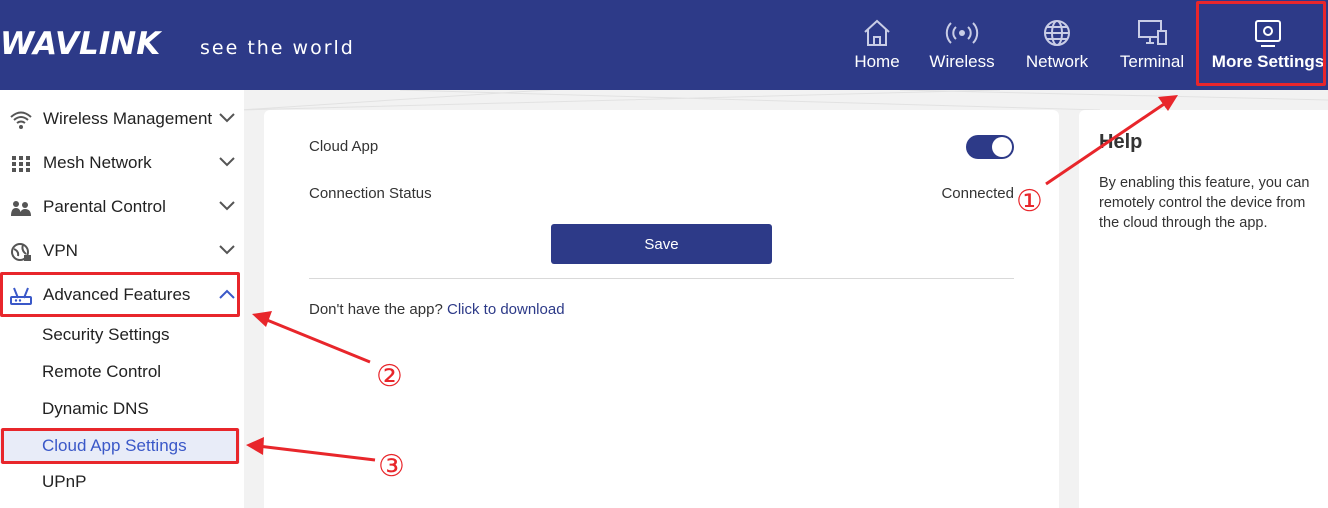 Image resolution: width=1328 pixels, height=508 pixels. I want to click on cloud-app-toggle, so click(990, 147).